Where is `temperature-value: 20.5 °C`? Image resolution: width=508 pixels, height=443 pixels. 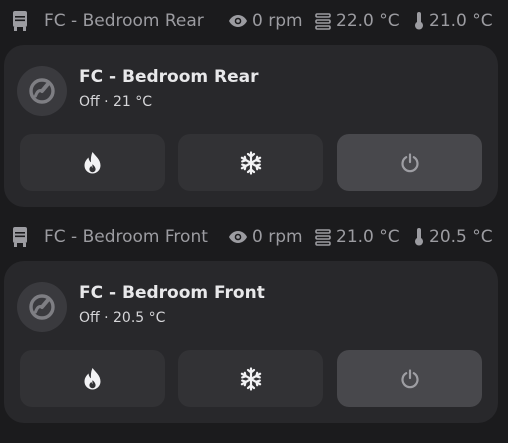 temperature-value: 20.5 °C is located at coordinates (461, 237).